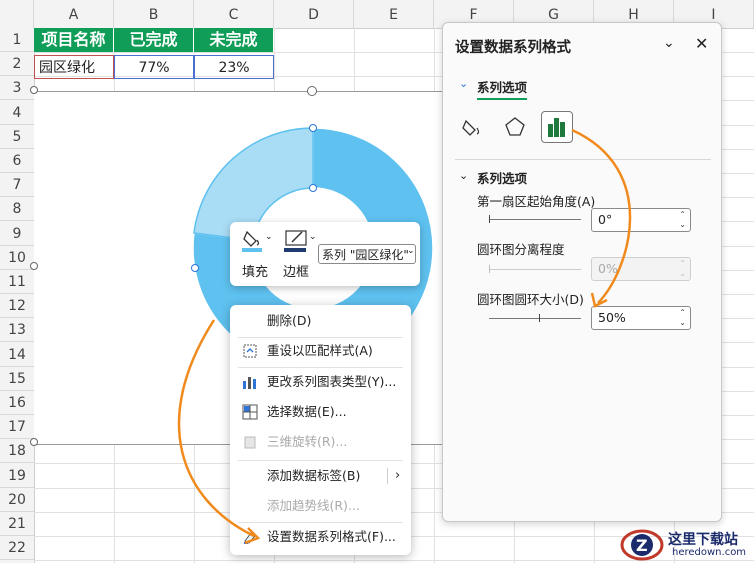 The image size is (754, 563). What do you see at coordinates (17, 355) in the screenshot?
I see `row-header-14: 14` at bounding box center [17, 355].